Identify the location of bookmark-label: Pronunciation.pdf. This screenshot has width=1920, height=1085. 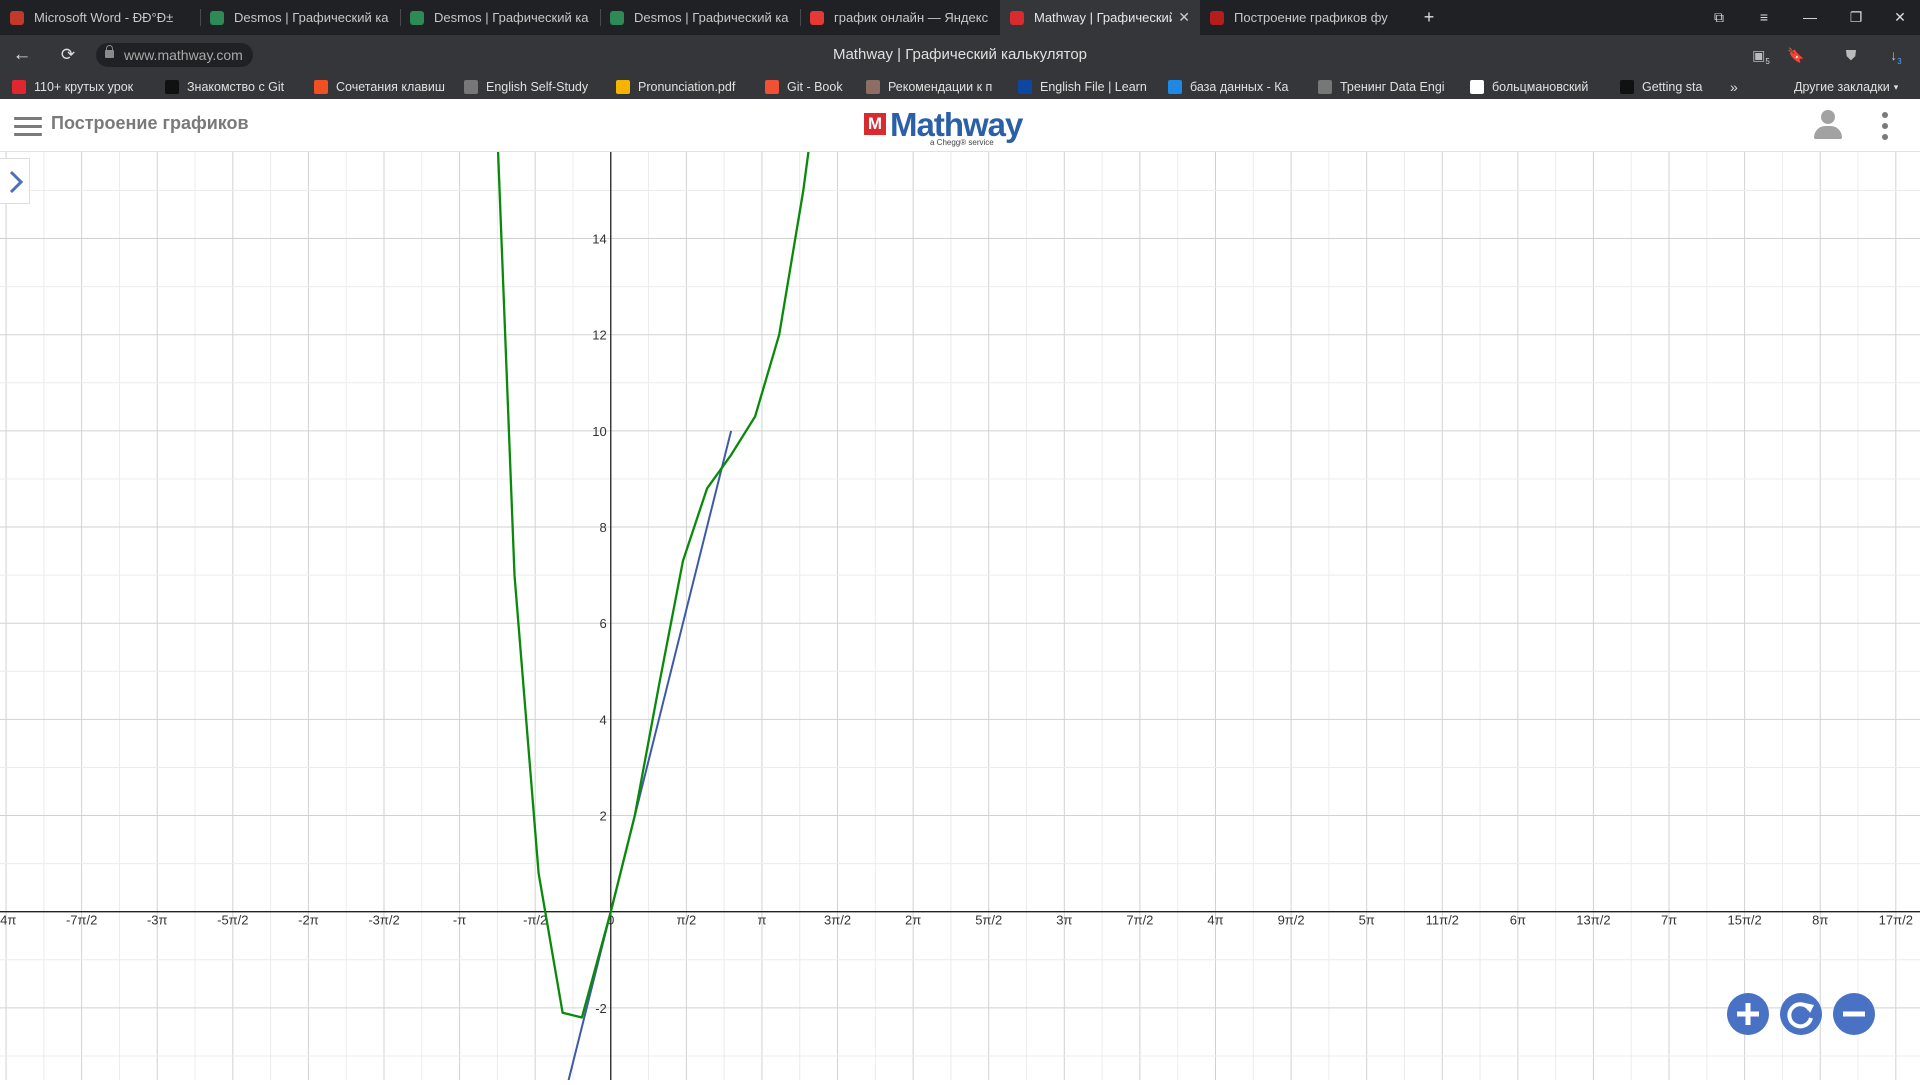
(687, 87).